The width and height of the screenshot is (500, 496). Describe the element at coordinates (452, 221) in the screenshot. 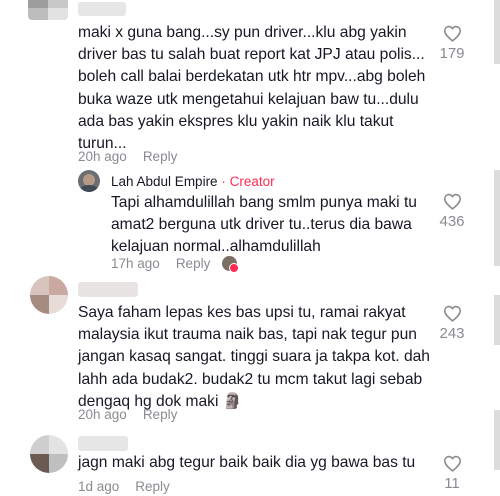

I see `like-count: 436` at that location.